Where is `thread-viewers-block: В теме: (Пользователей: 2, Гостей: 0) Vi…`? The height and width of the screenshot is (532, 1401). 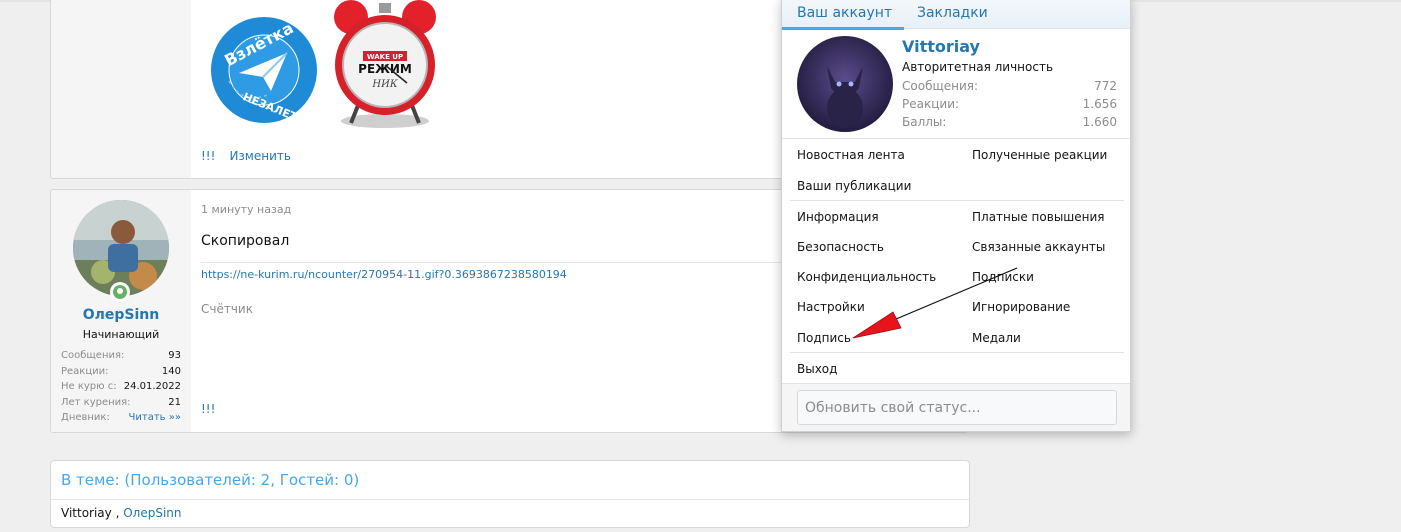
thread-viewers-block: В теме: (Пользователей: 2, Гостей: 0) Vi… is located at coordinates (510, 494).